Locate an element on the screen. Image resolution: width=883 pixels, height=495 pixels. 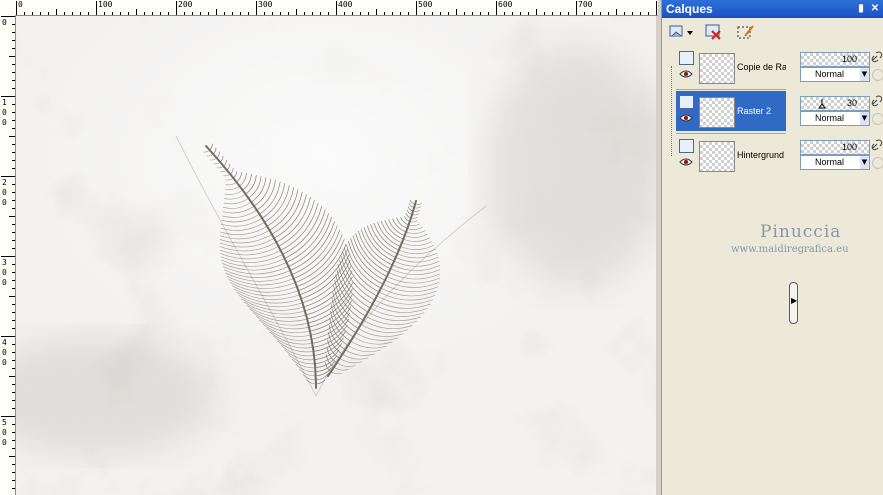
delete-layer-button is located at coordinates (714, 32).